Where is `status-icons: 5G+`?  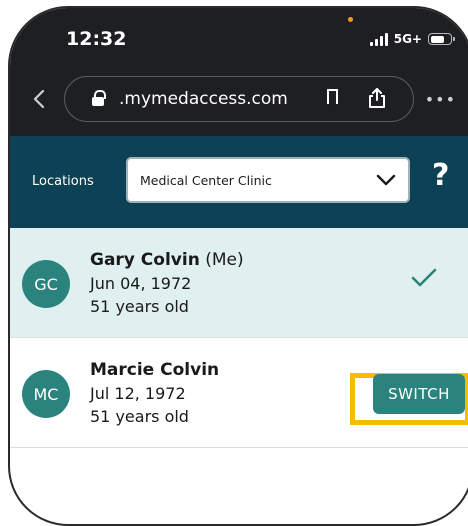 status-icons: 5G+ is located at coordinates (412, 39).